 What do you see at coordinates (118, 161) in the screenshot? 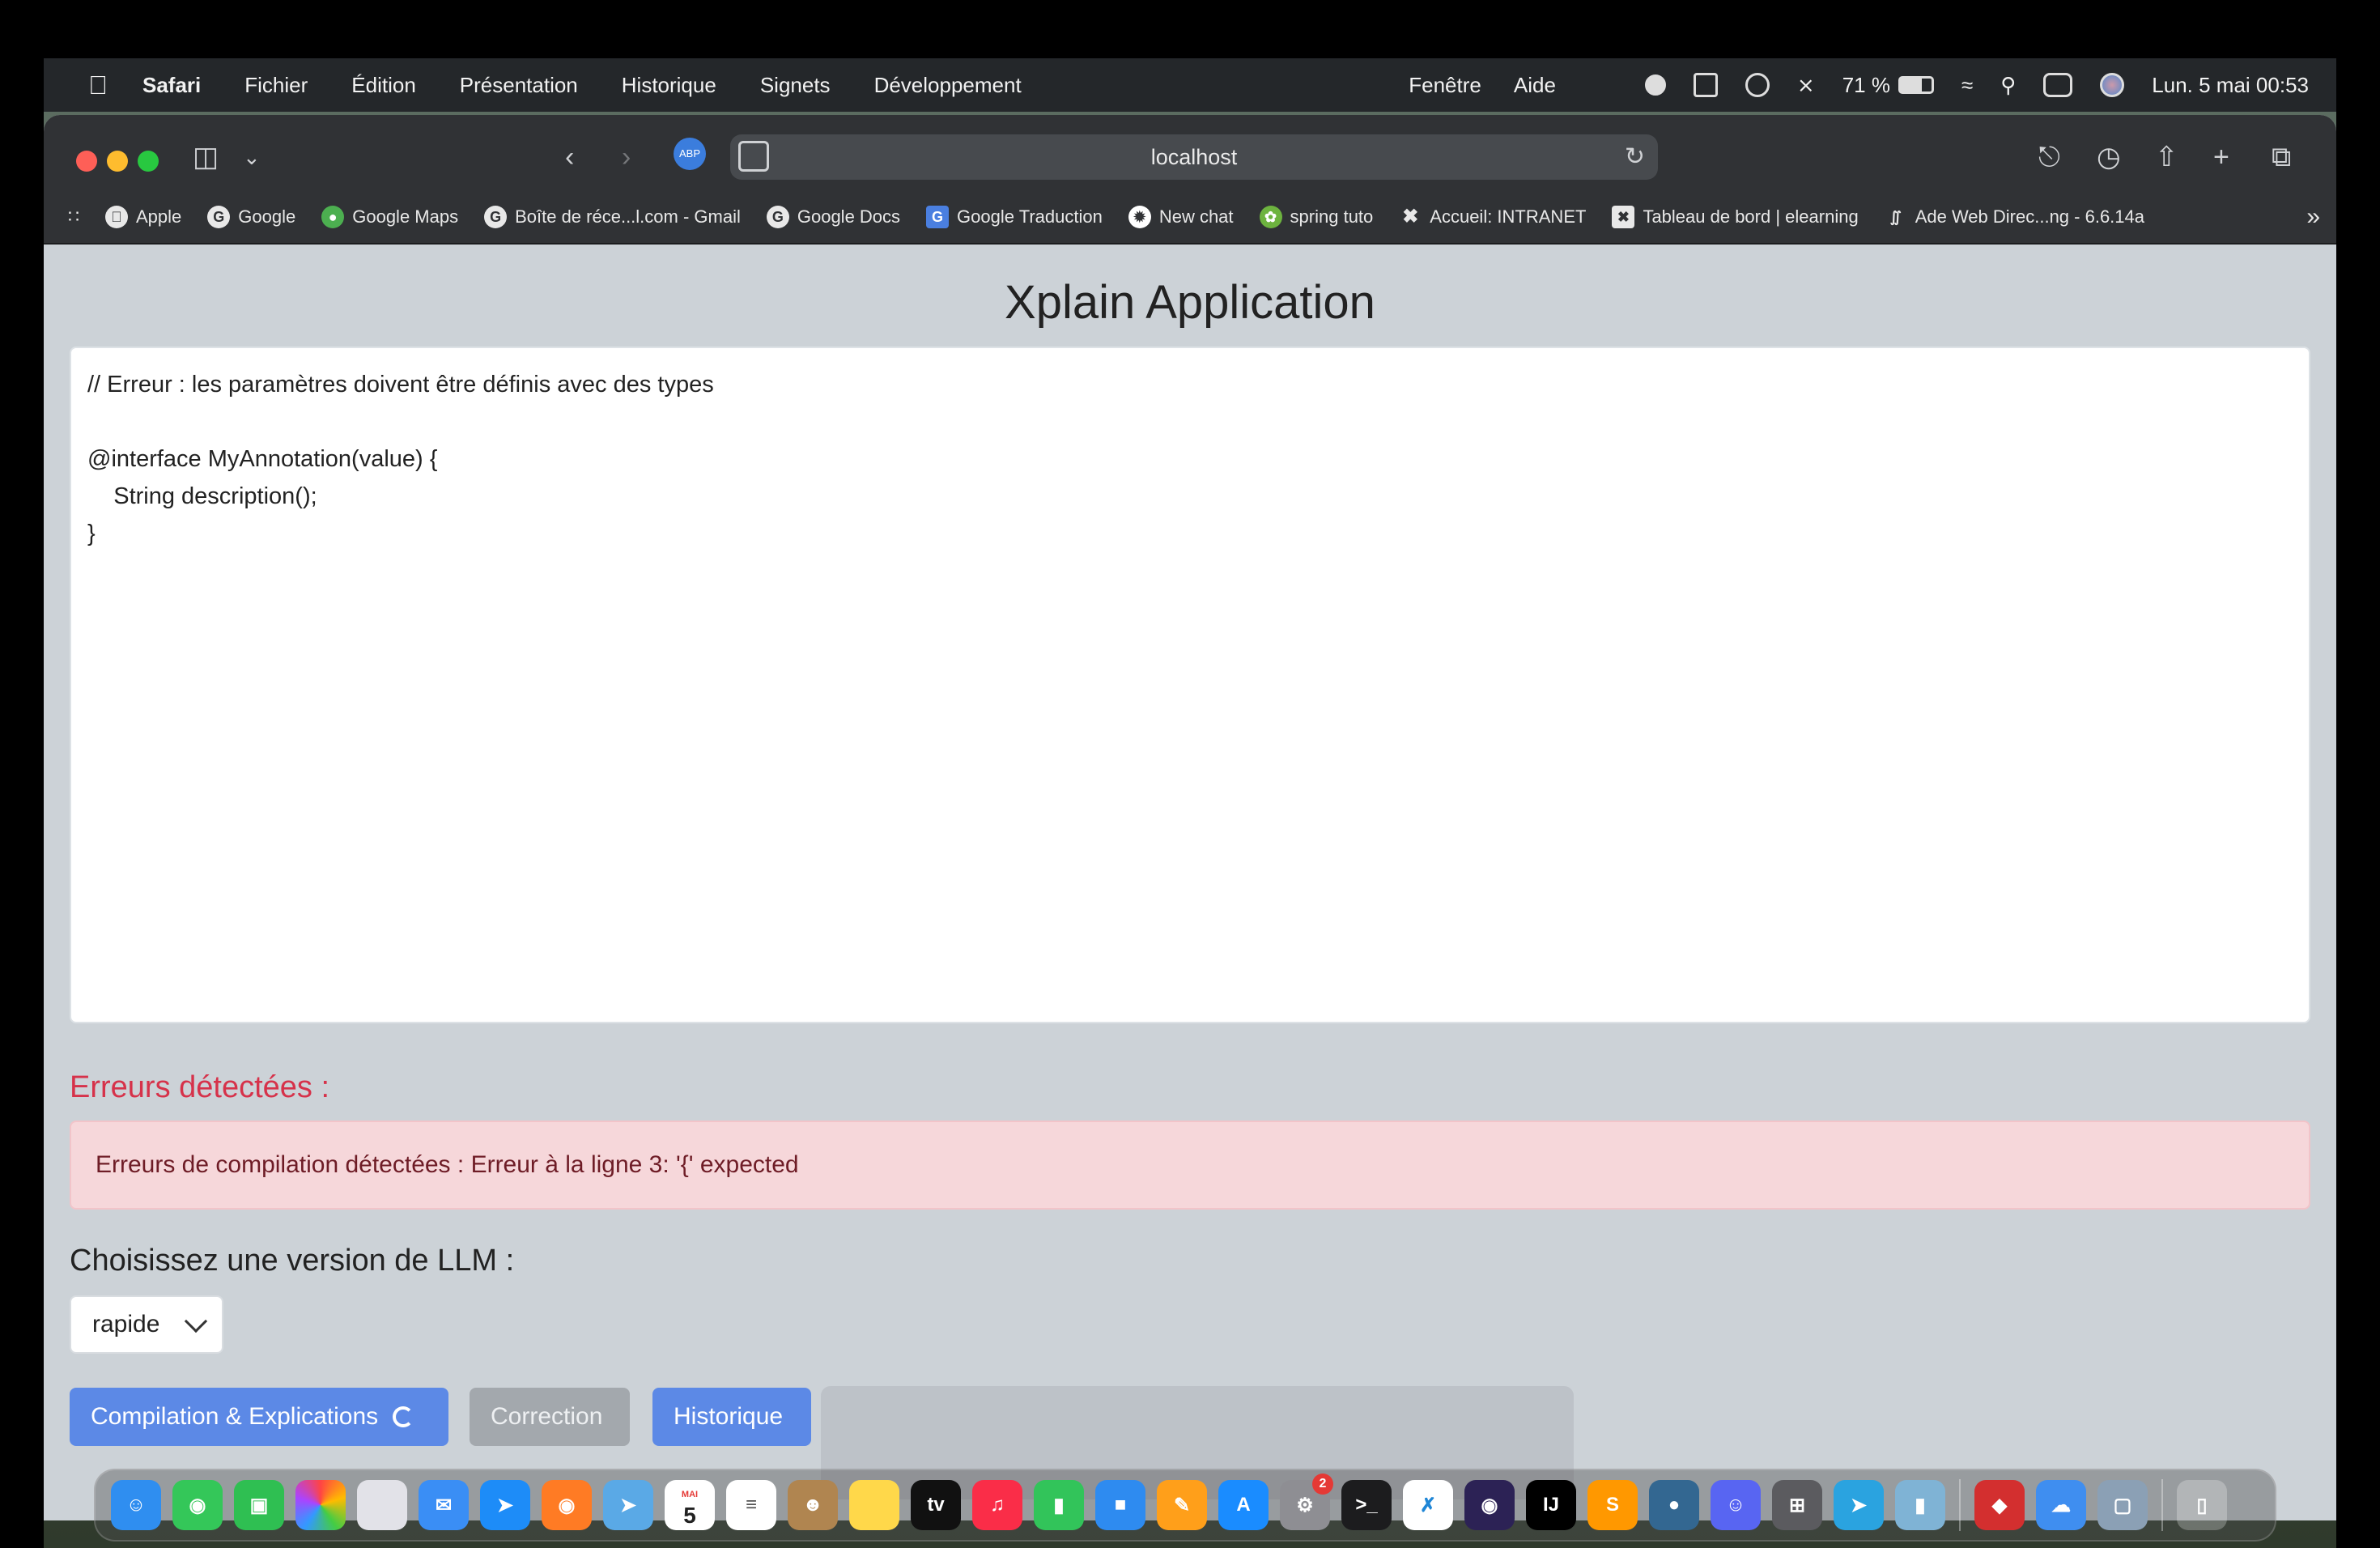
I see `minimize-window-button` at bounding box center [118, 161].